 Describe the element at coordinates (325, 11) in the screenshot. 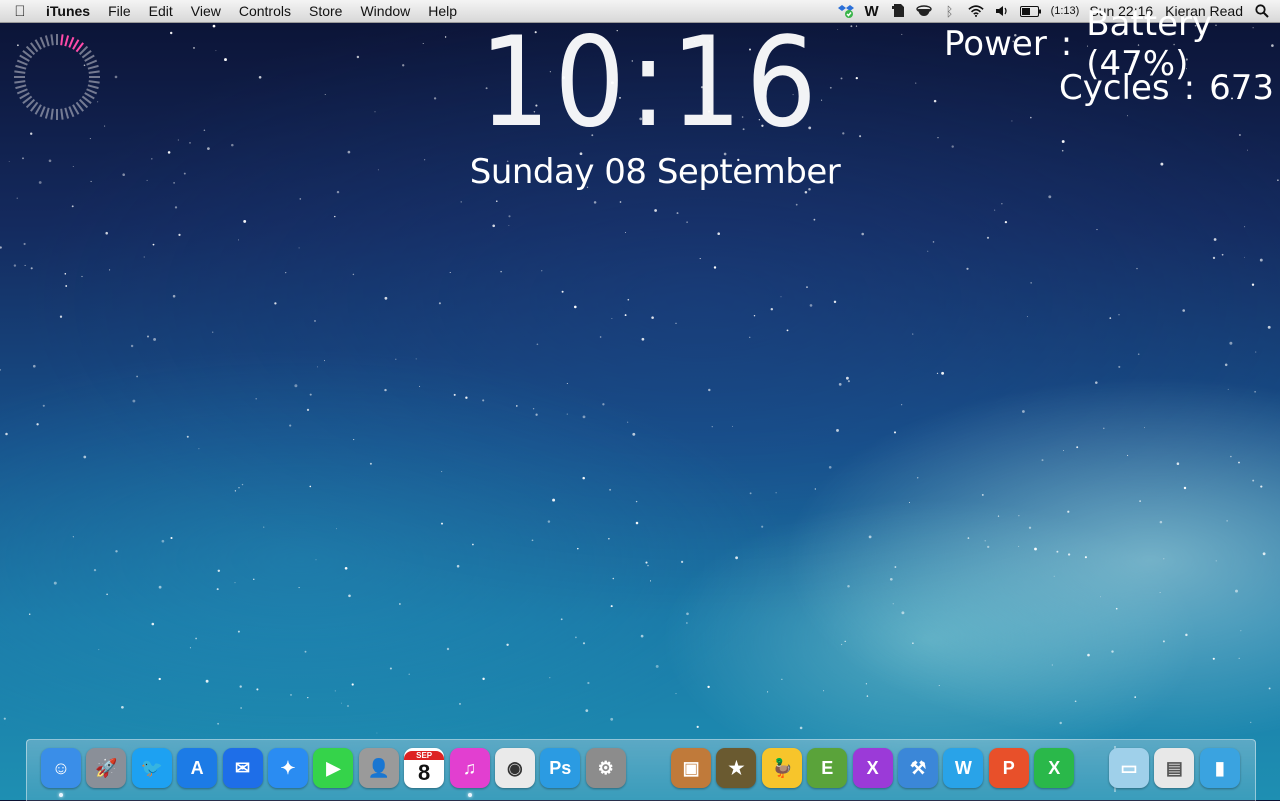

I see `menu-store: Store` at that location.